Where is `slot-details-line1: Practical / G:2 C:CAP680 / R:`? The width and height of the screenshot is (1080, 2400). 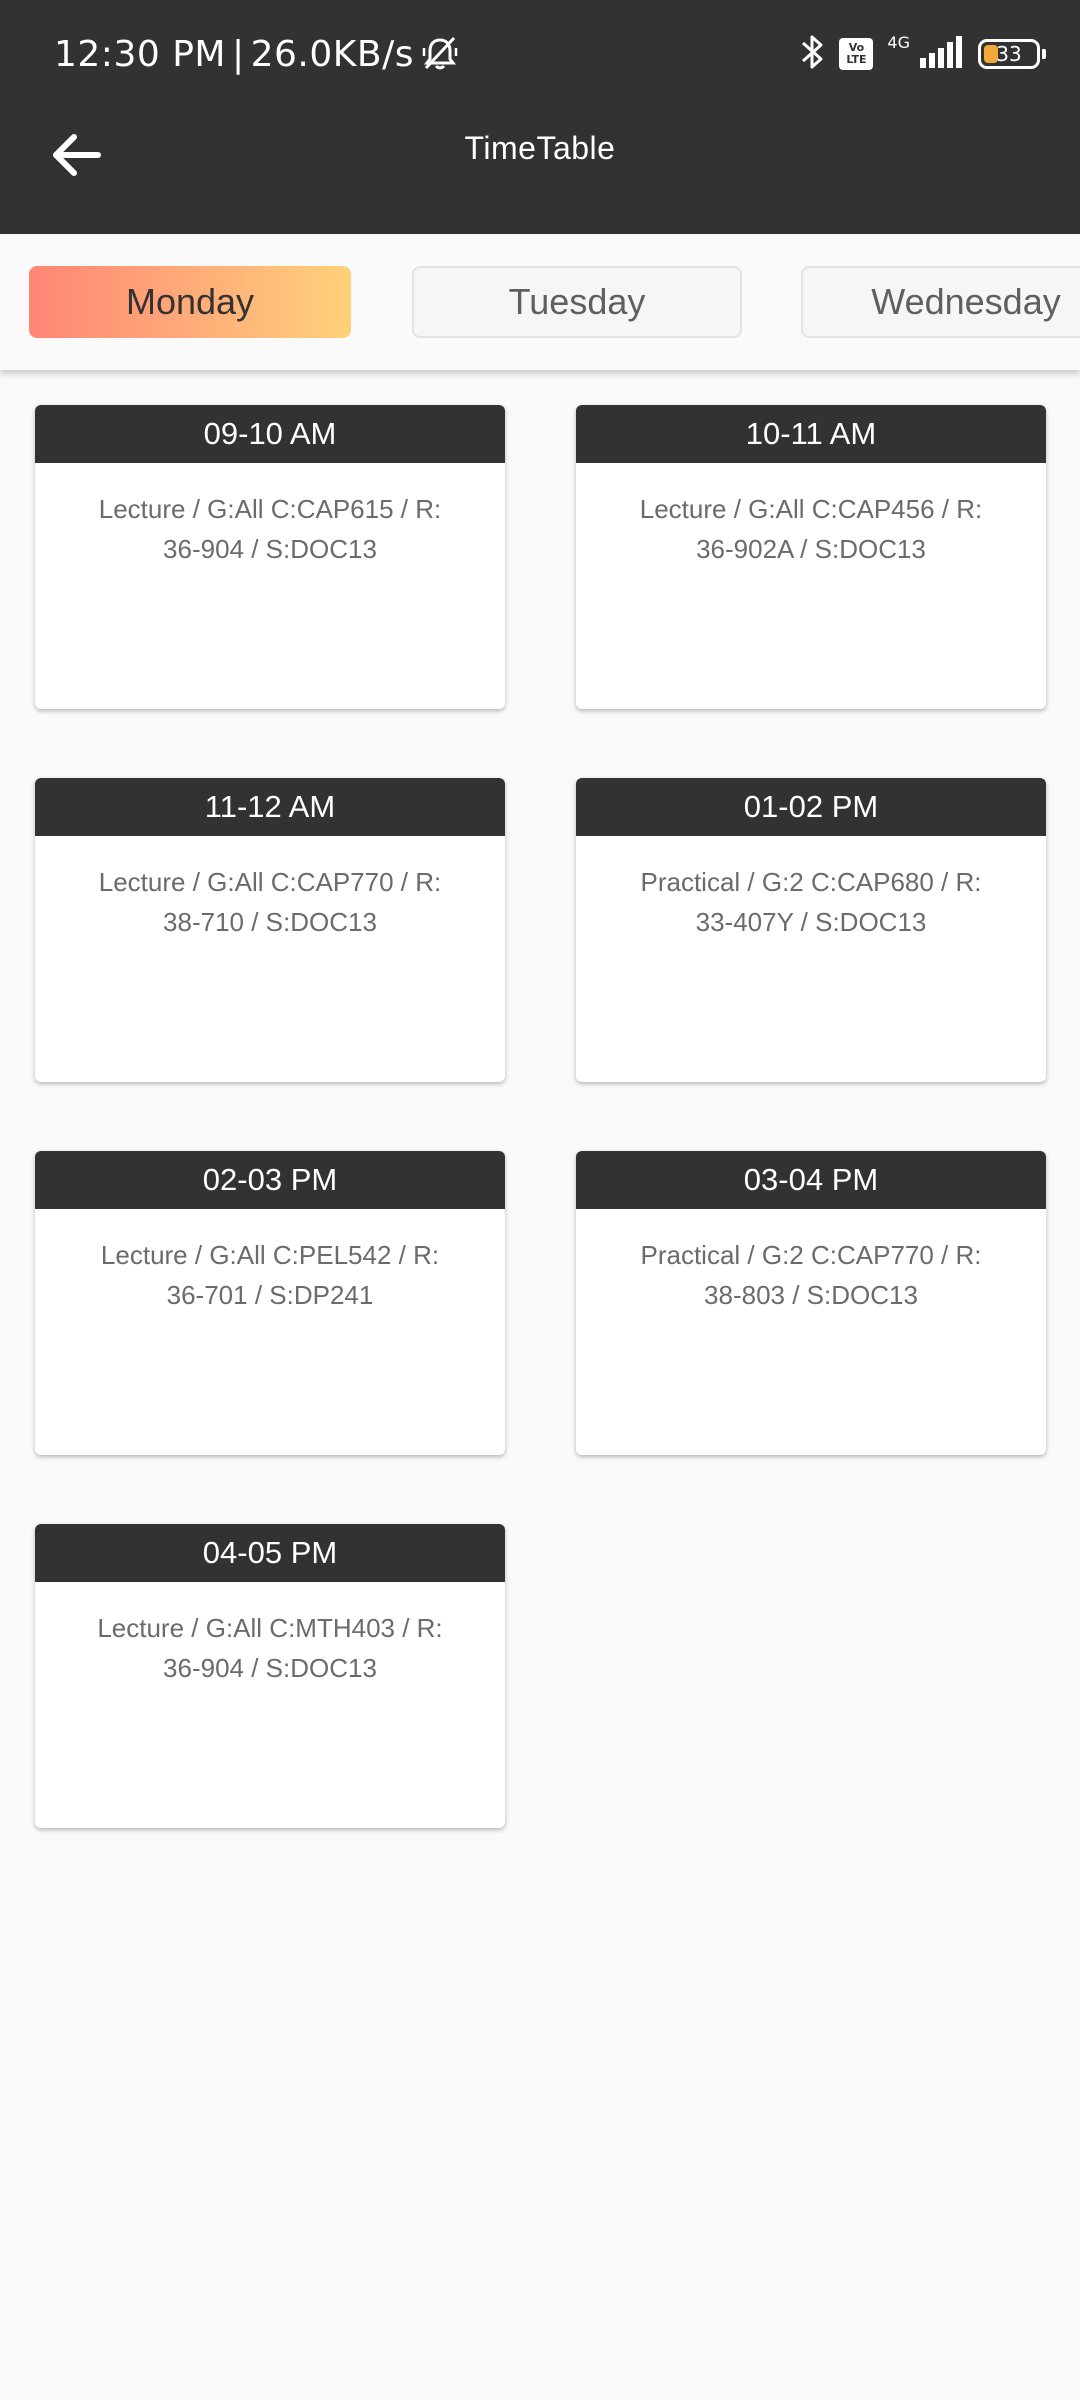 slot-details-line1: Practical / G:2 C:CAP680 / R: is located at coordinates (811, 882).